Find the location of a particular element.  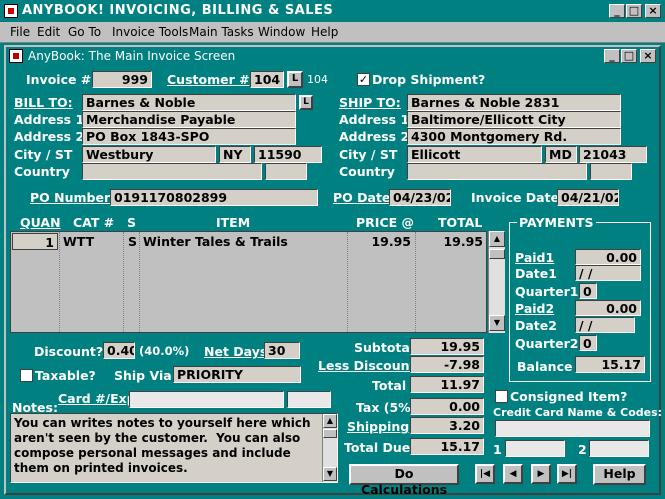

bill-country-code-field is located at coordinates (286, 171).